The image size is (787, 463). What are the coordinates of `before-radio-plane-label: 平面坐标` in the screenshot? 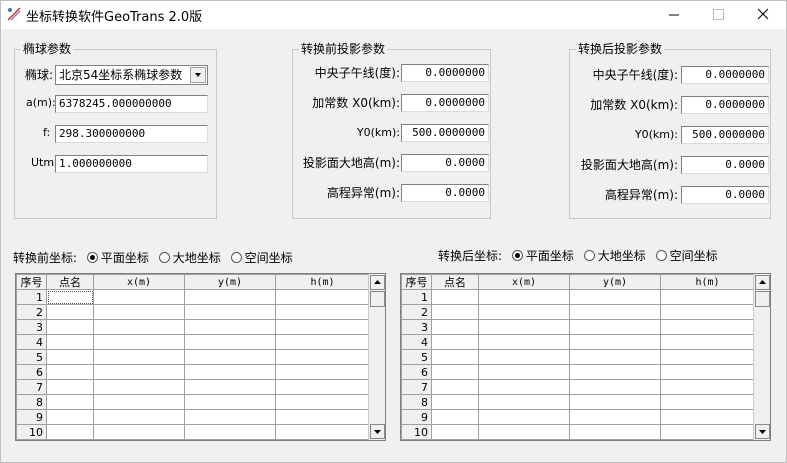 It's located at (125, 258).